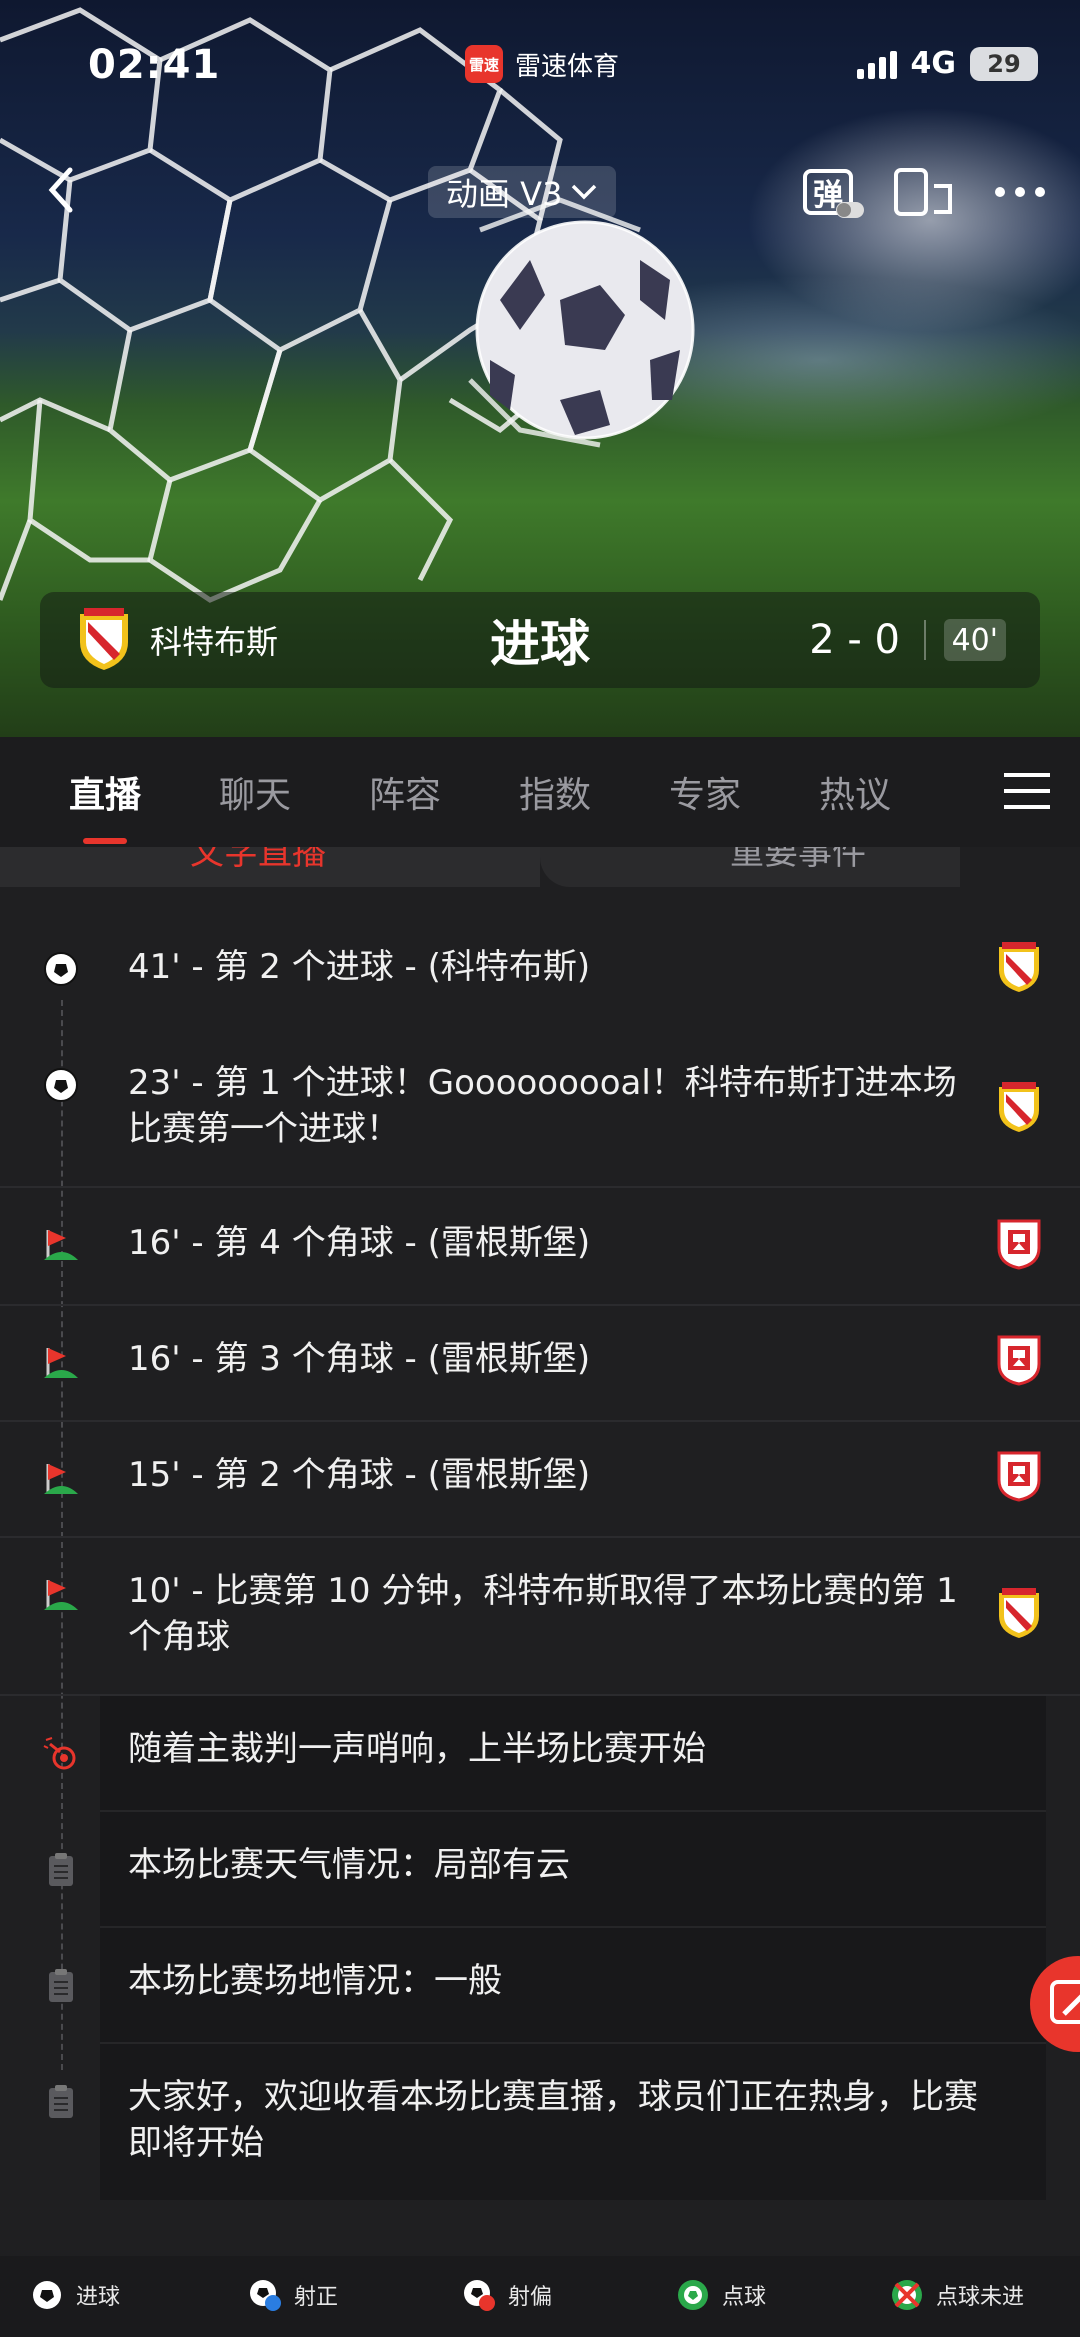 The height and width of the screenshot is (2337, 1080). I want to click on network-type: 4G, so click(933, 63).